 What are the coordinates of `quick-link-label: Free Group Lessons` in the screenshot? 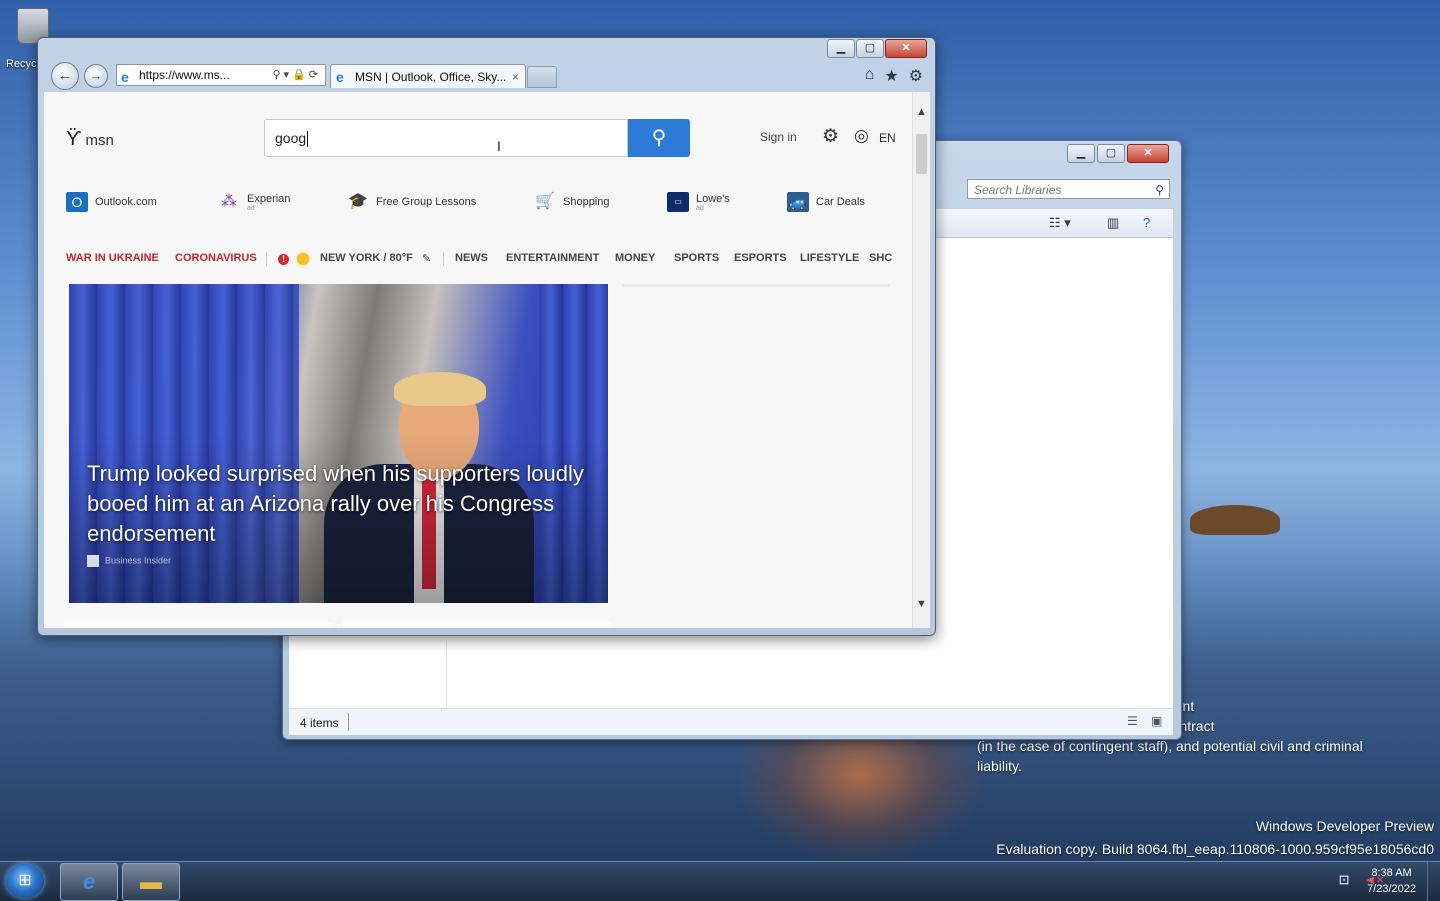 It's located at (426, 202).